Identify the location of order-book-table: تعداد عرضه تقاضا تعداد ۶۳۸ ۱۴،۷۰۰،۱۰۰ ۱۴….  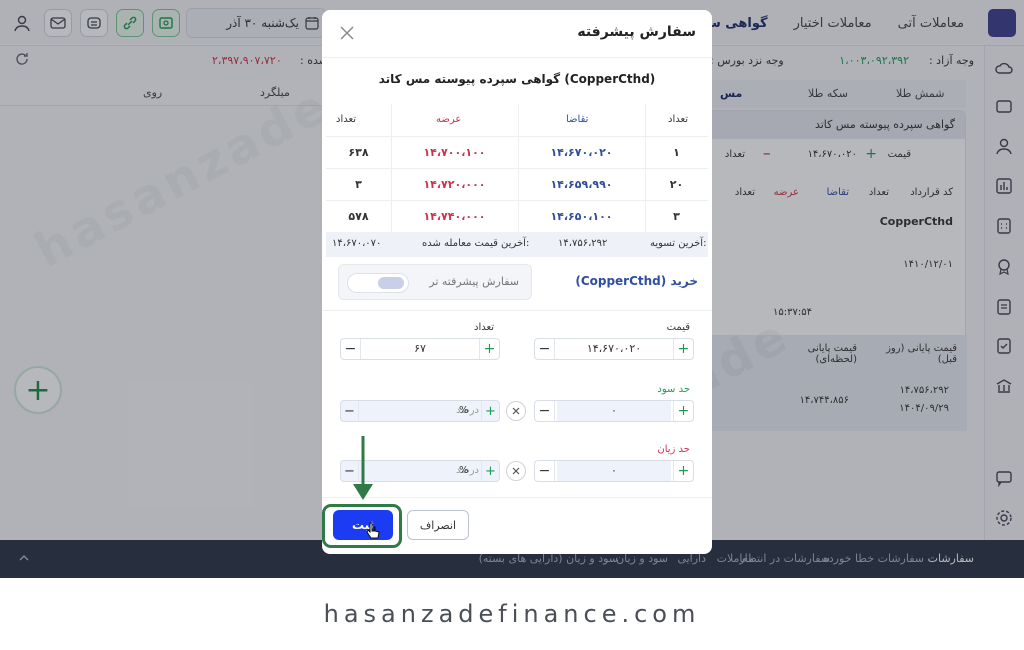
(517, 180).